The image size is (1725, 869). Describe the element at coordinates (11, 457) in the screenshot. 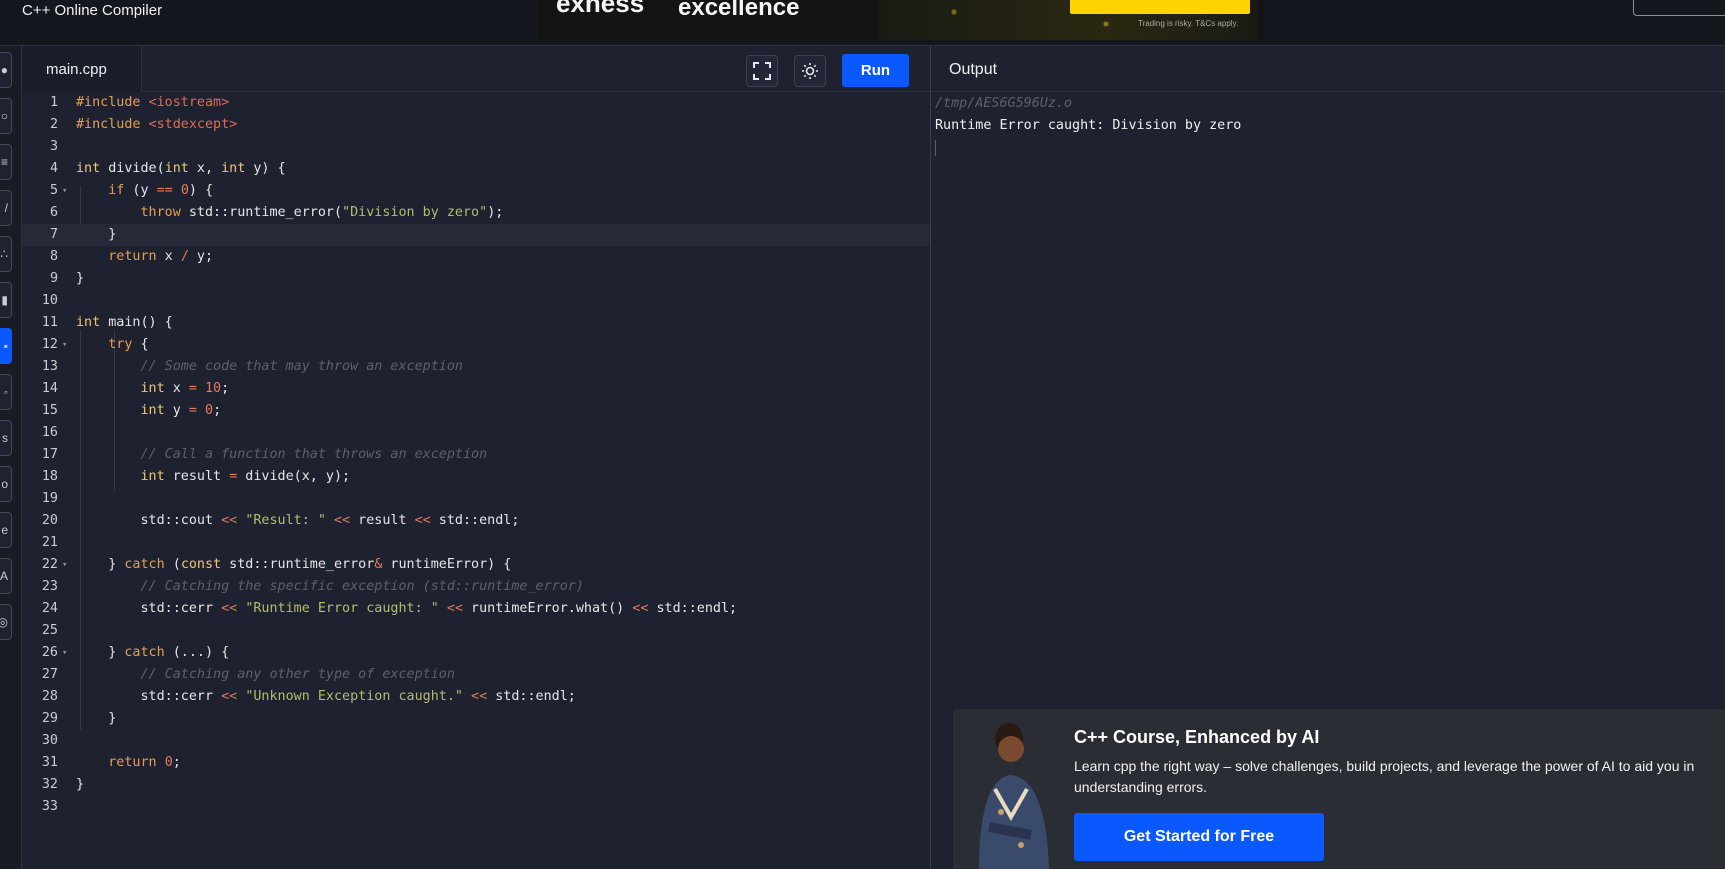

I see `language-rail: ● ○ ≡ / ∴ ▮ ▪ ◦ s o e A ◎` at that location.